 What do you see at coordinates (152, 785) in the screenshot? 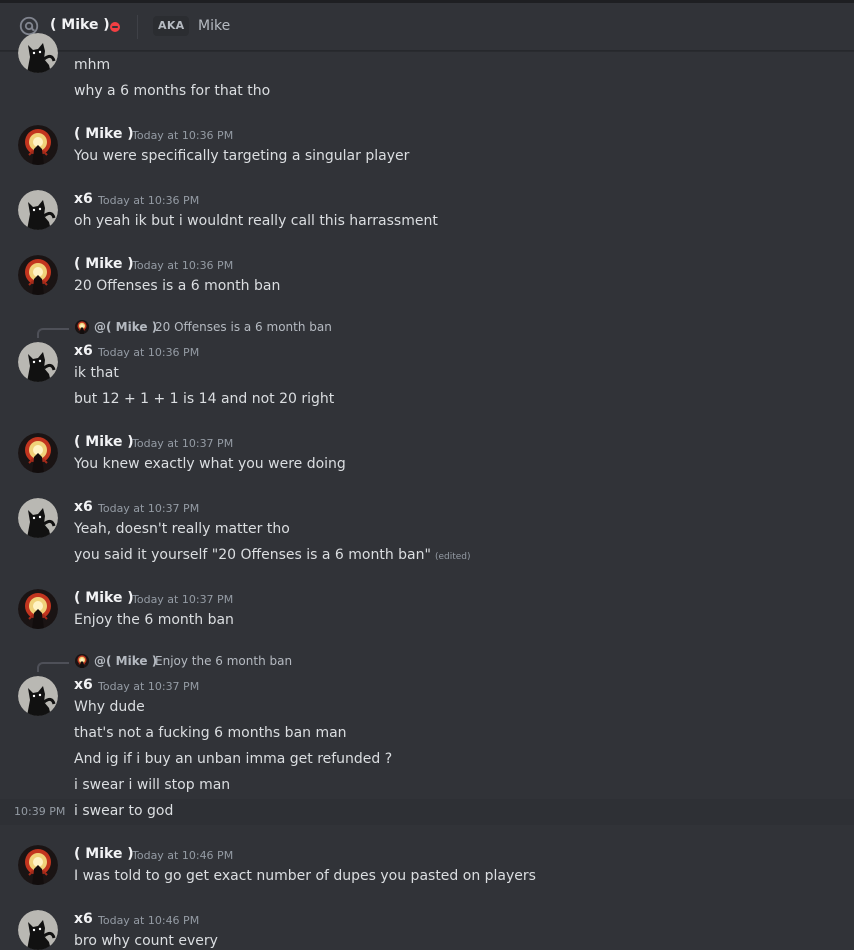
I see `message-line: i swear i will stop man` at bounding box center [152, 785].